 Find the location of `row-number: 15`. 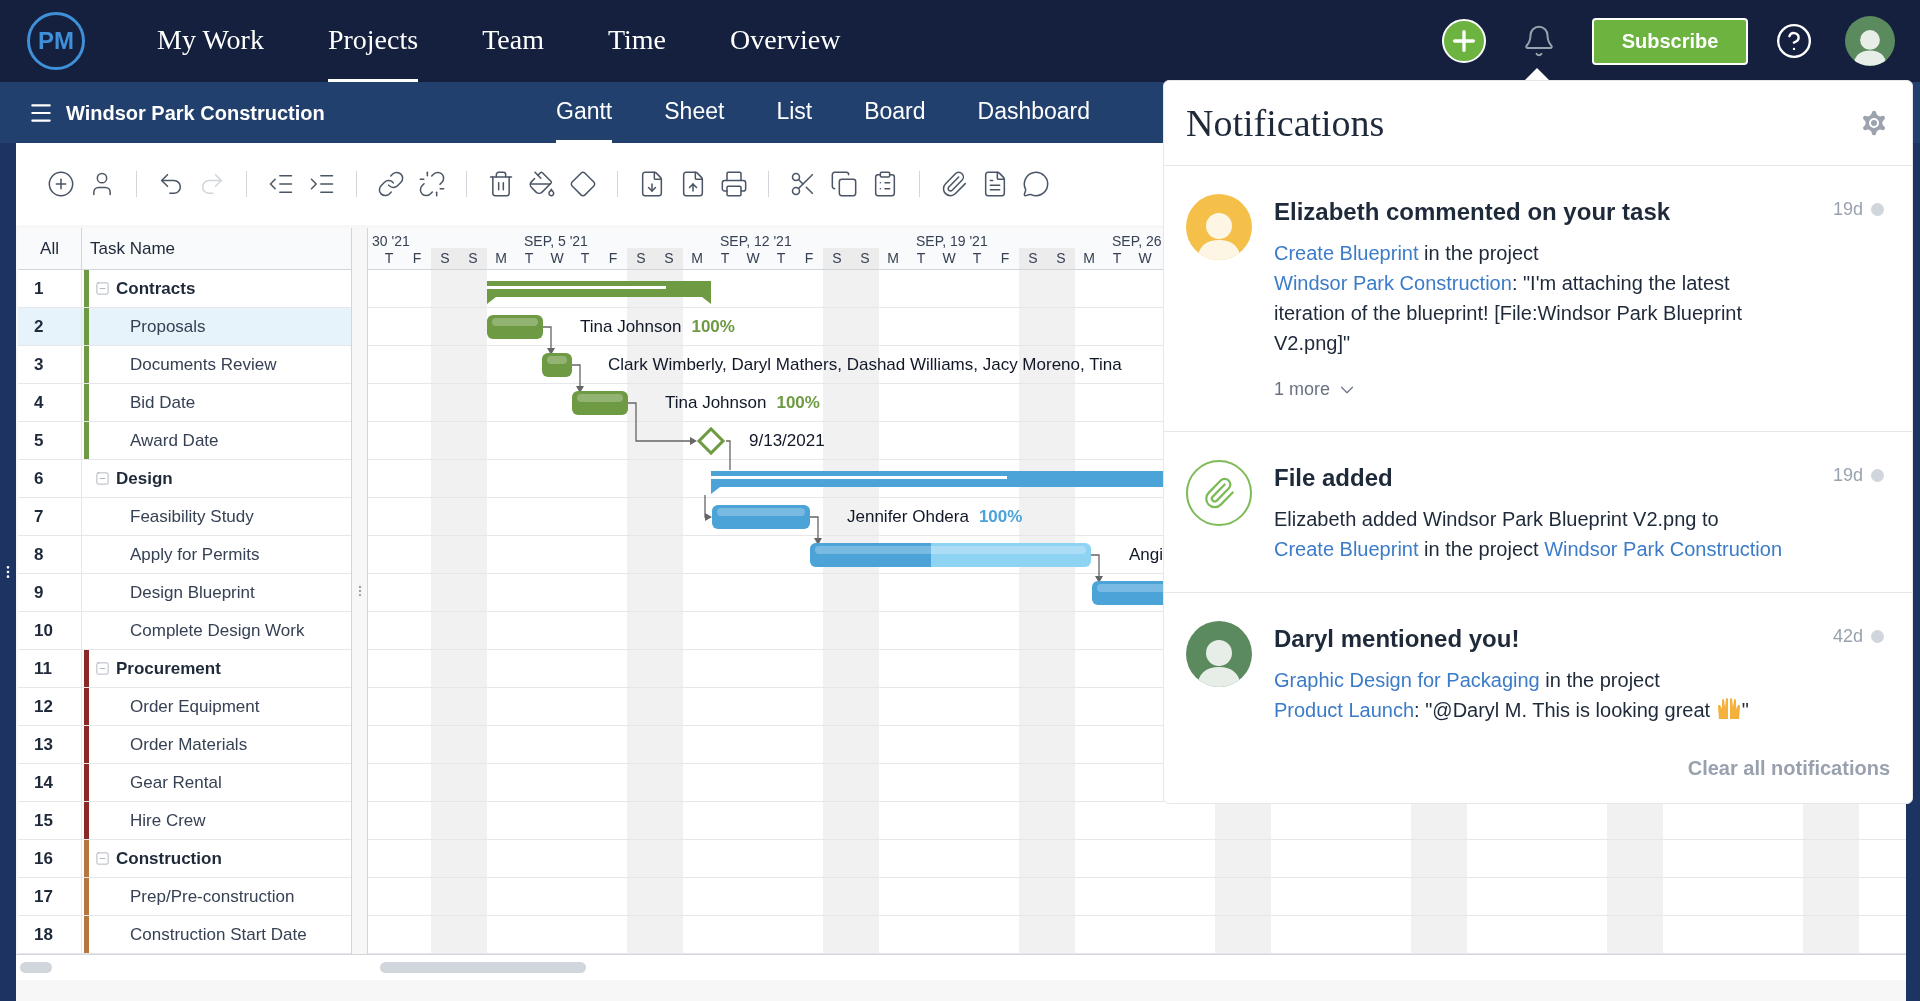

row-number: 15 is located at coordinates (43, 820).